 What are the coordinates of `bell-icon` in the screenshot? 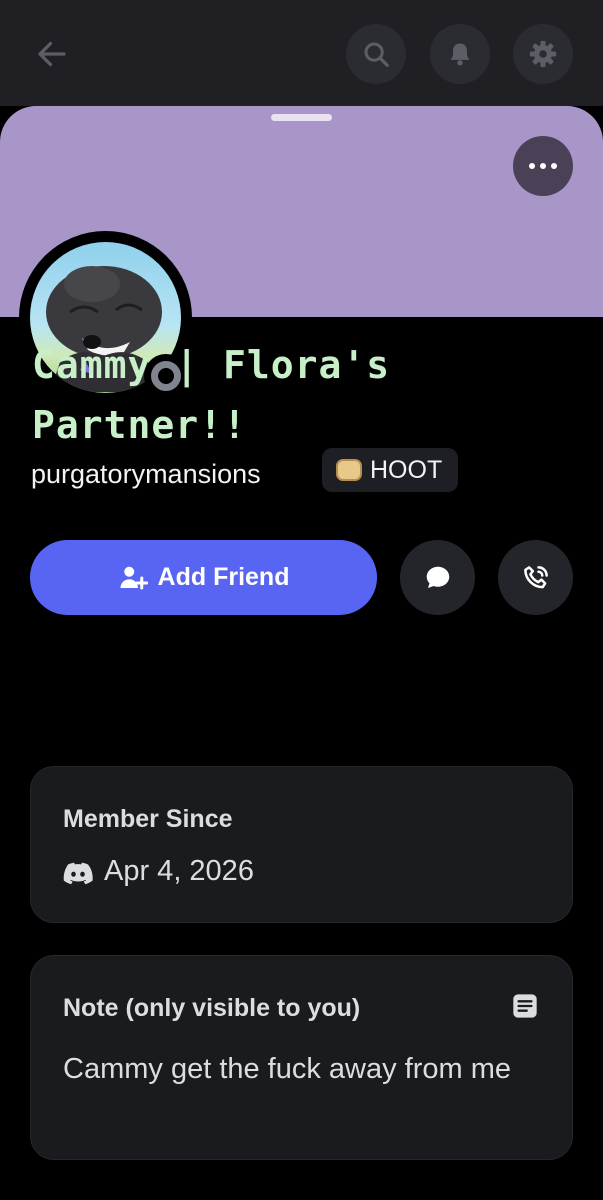 It's located at (460, 54).